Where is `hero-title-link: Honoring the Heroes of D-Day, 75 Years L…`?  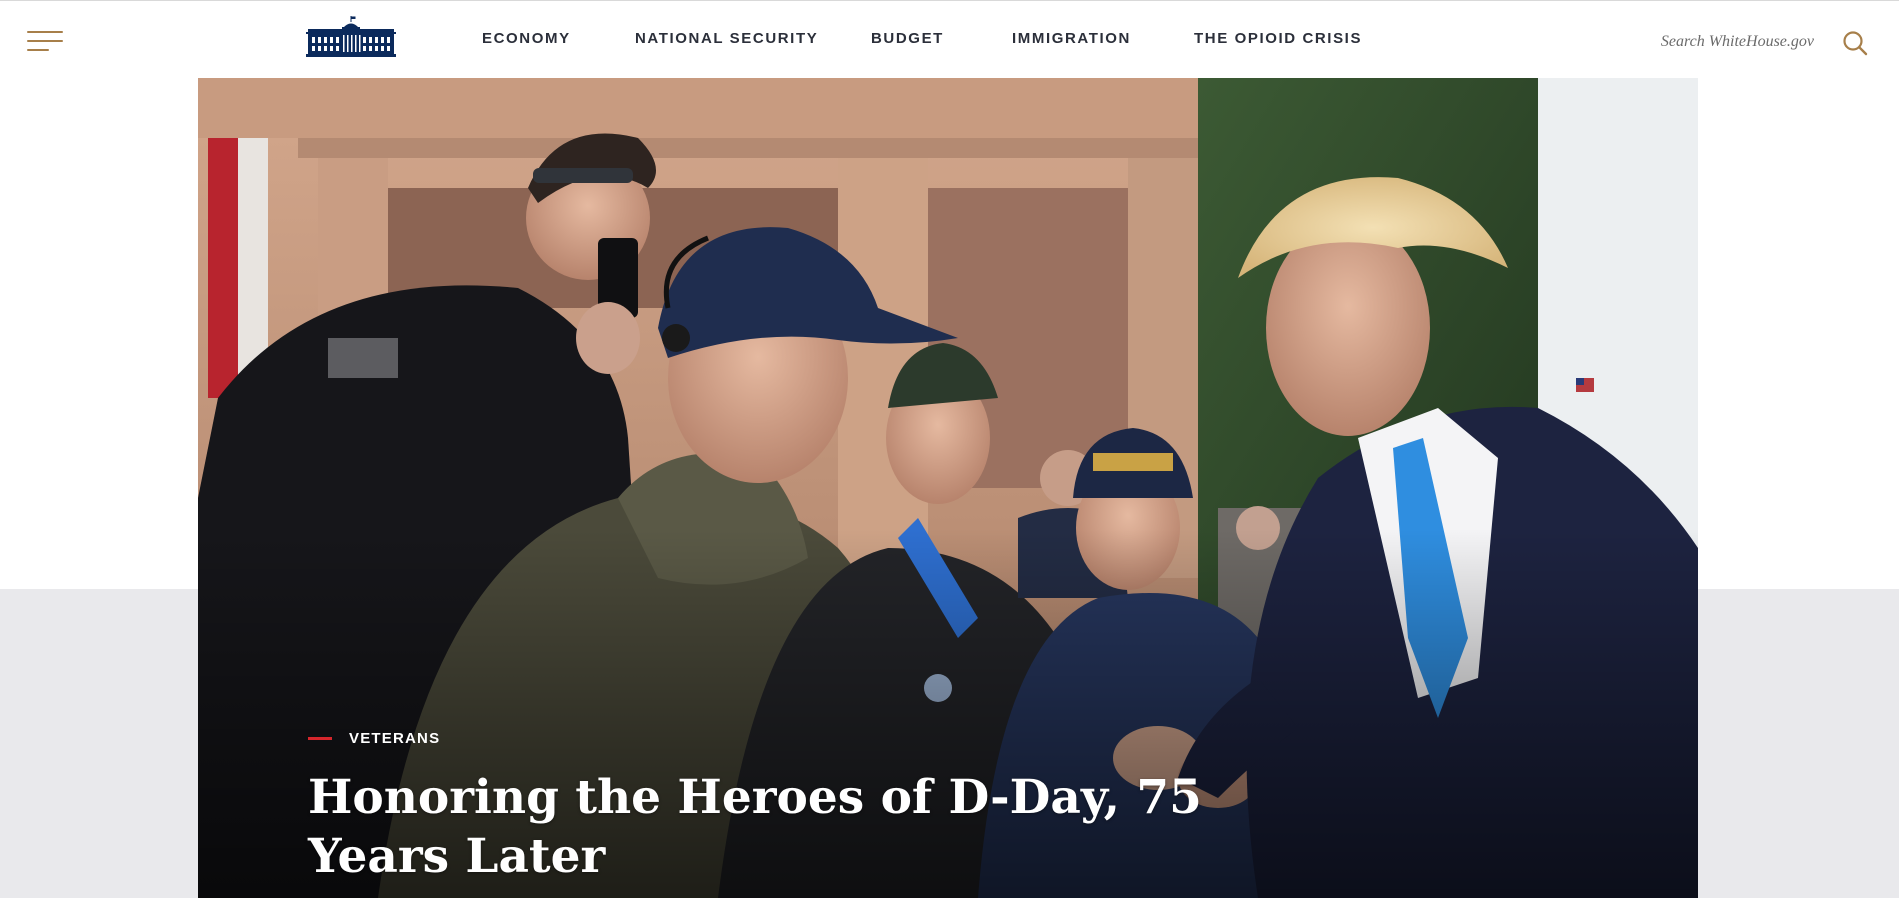
hero-title-link: Honoring the Heroes of D-Day, 75 Years L… is located at coordinates (788, 827).